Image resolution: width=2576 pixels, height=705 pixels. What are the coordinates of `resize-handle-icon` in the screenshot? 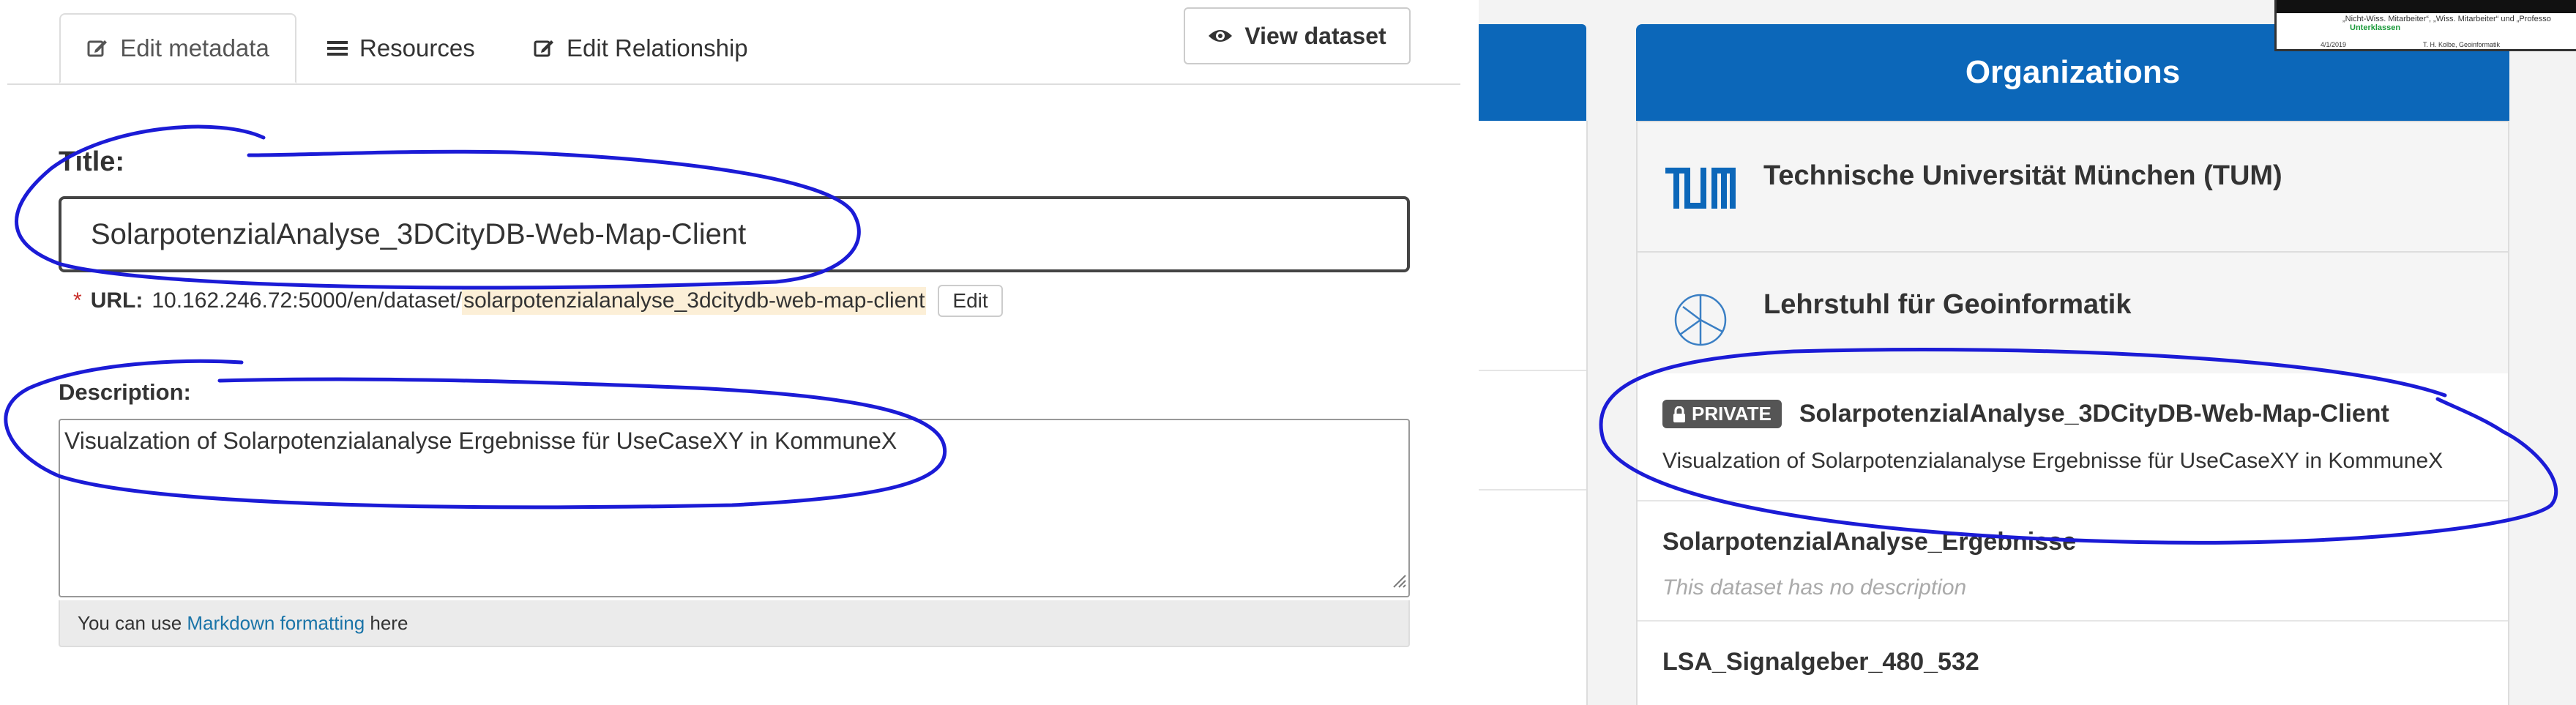 It's located at (1399, 580).